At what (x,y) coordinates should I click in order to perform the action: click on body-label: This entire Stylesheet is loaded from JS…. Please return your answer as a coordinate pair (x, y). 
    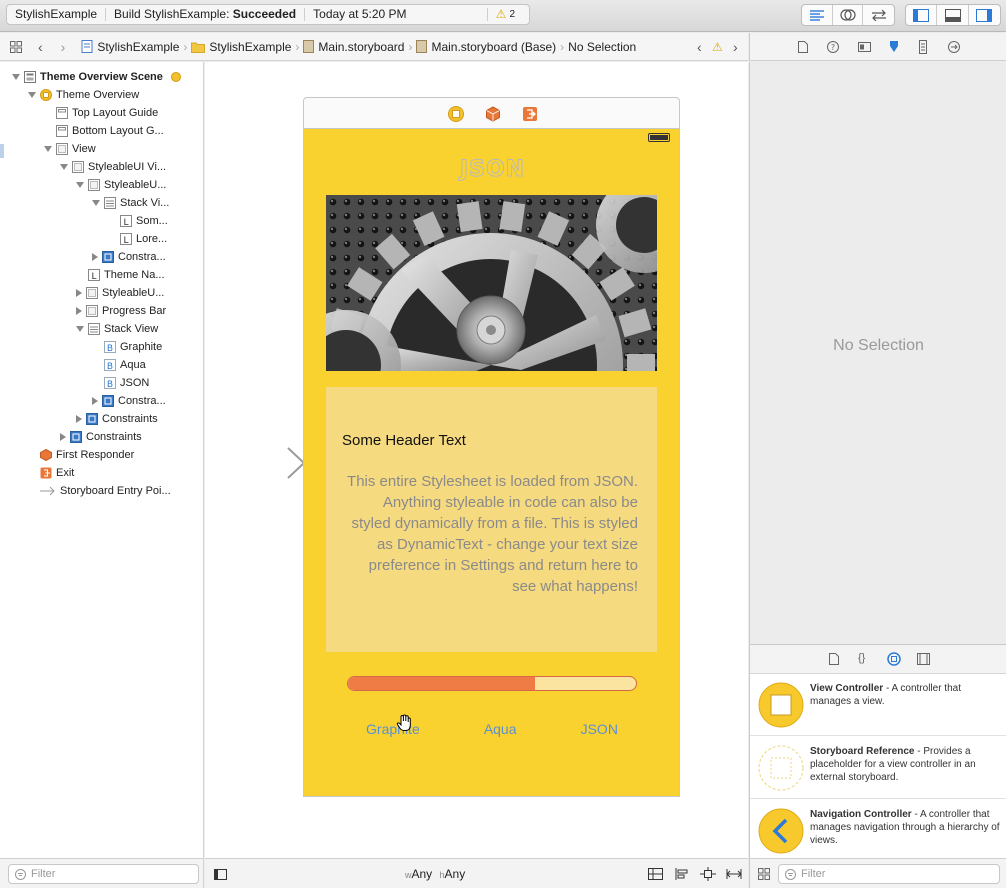
    Looking at the image, I should click on (492, 534).